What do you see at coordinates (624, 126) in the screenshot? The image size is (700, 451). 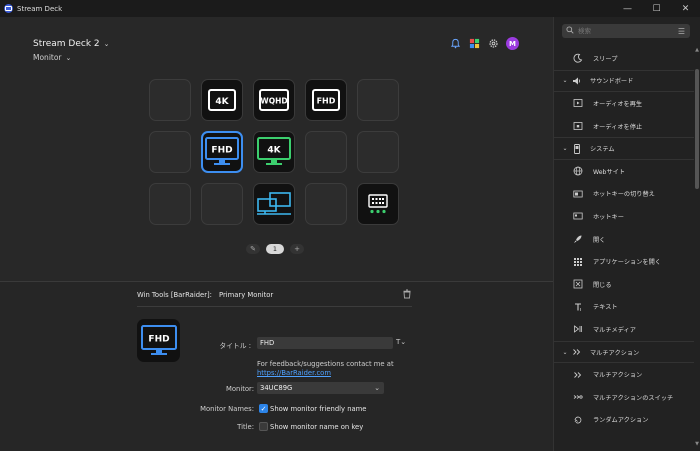 I see `action-stop-audio: オーディオを停止` at bounding box center [624, 126].